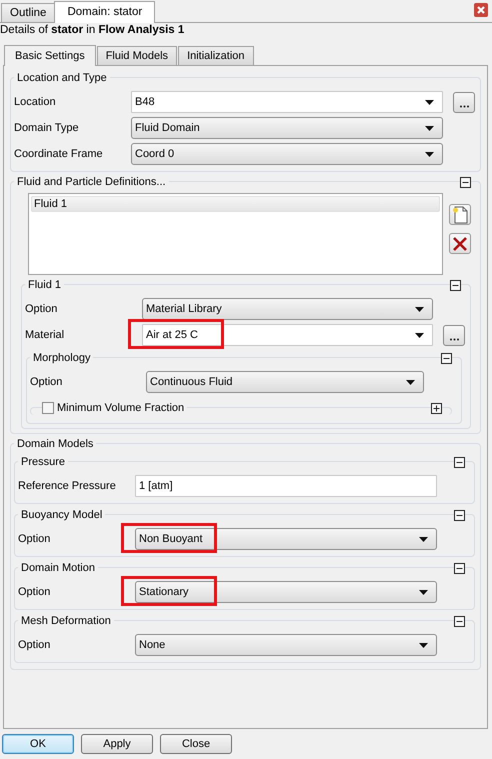 Image resolution: width=492 pixels, height=759 pixels. Describe the element at coordinates (121, 408) in the screenshot. I see `checkbox-label: Minimum Volume Fraction` at that location.